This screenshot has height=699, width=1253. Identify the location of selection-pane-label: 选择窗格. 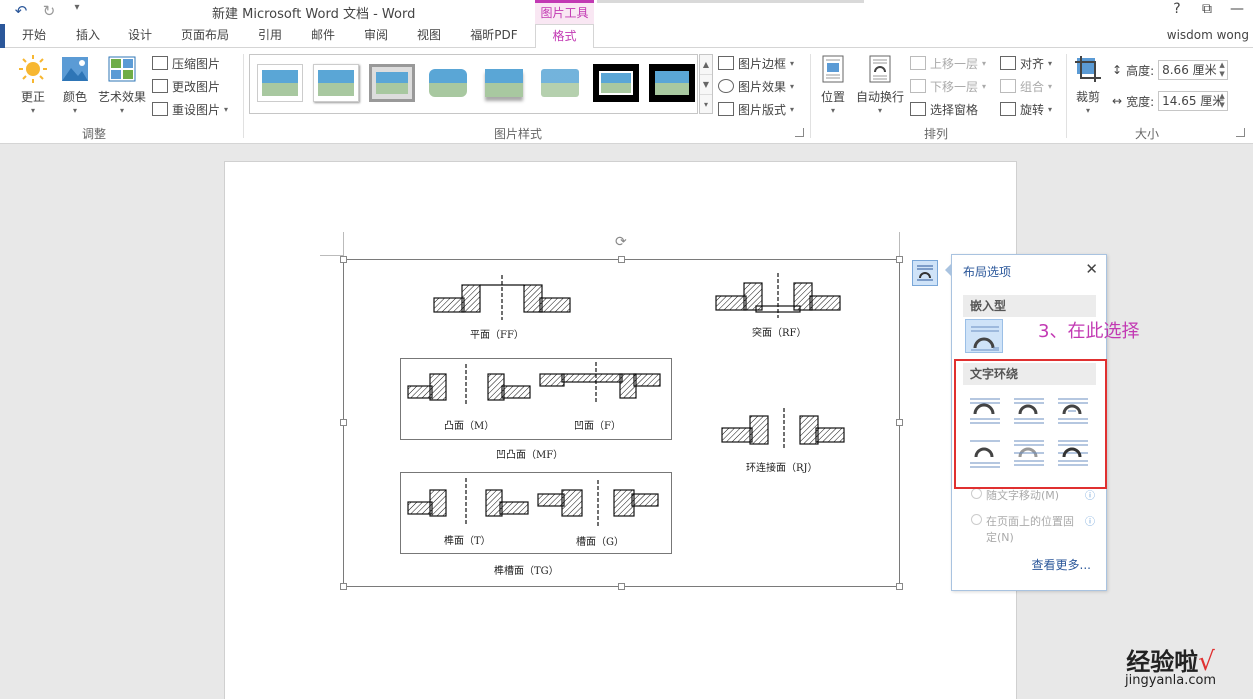
(954, 109).